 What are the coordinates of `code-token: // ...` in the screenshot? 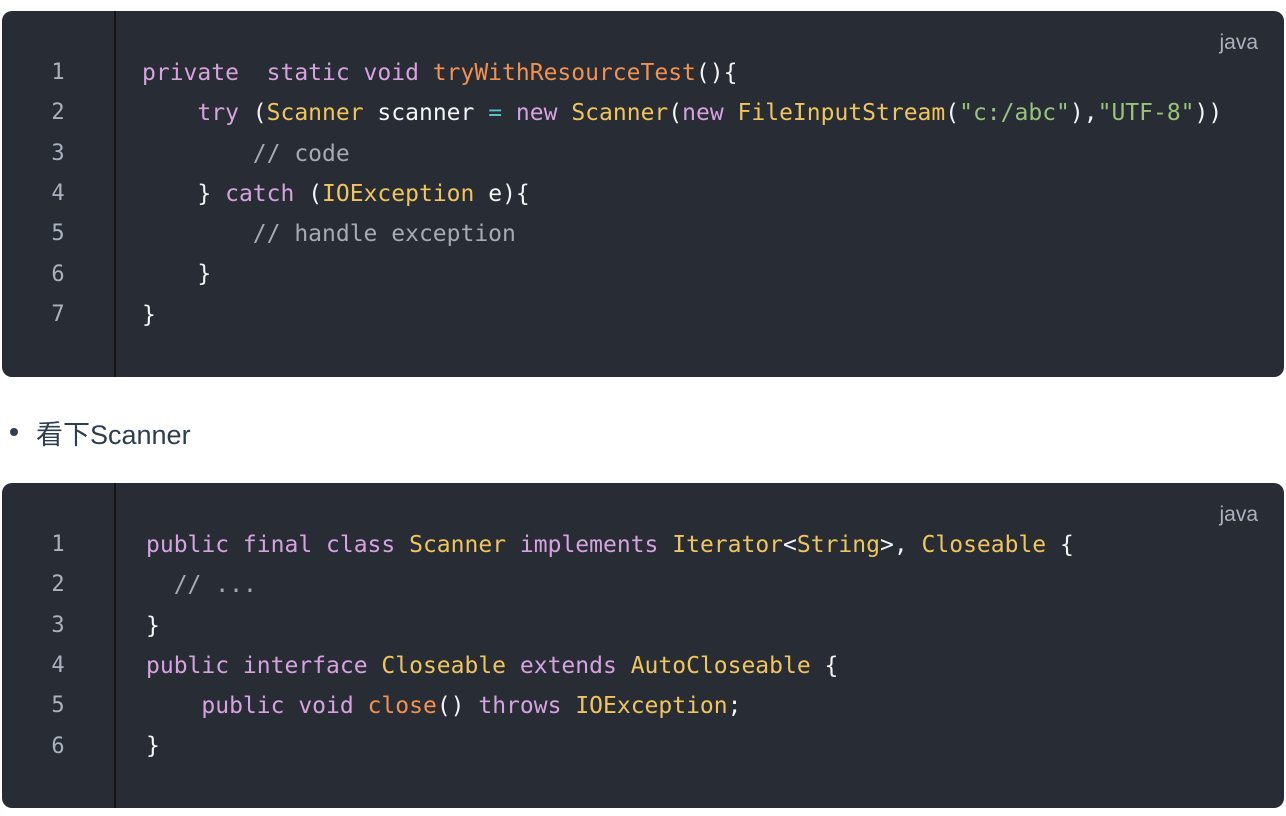 It's located at (215, 585).